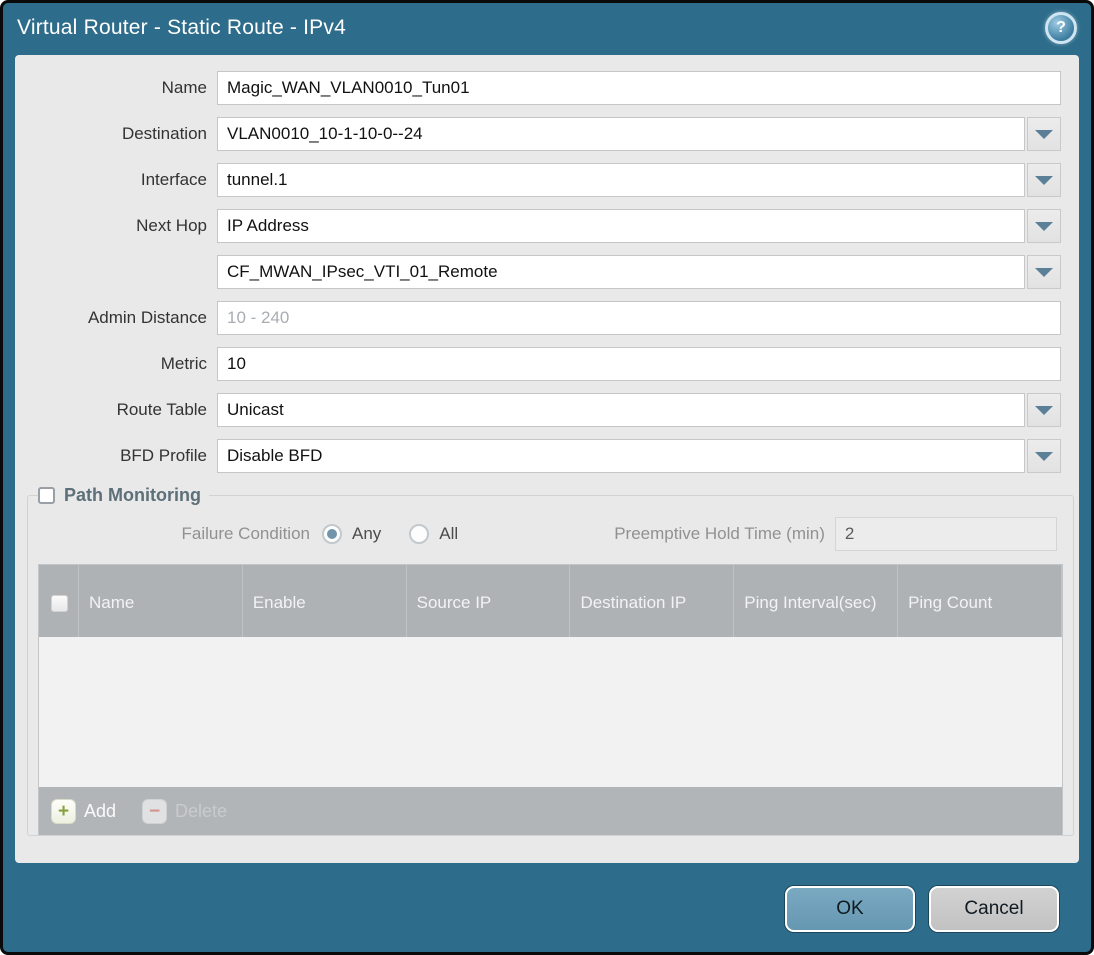 The width and height of the screenshot is (1094, 955). I want to click on table-body-empty, so click(550, 712).